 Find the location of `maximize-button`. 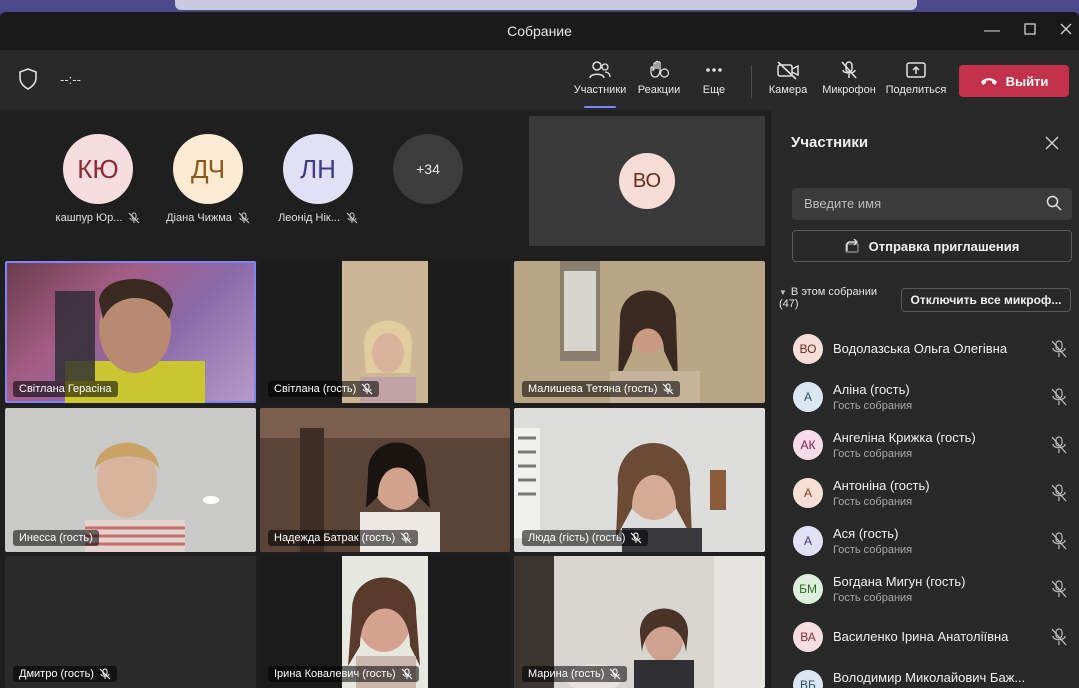

maximize-button is located at coordinates (1030, 31).